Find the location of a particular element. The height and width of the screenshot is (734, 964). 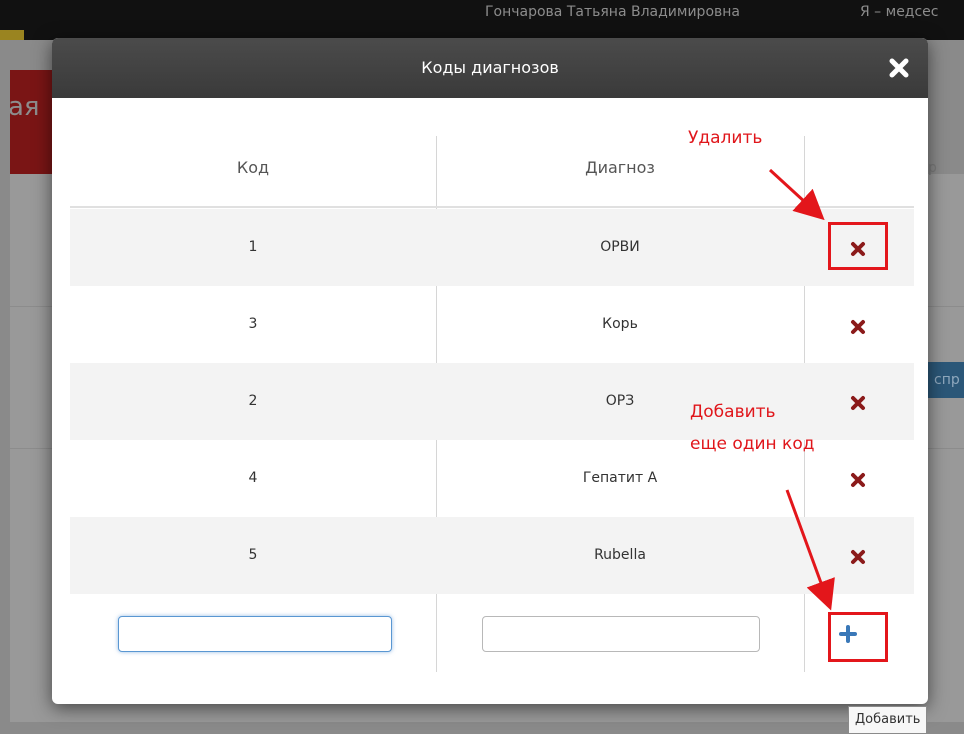

header-divider is located at coordinates (492, 207).